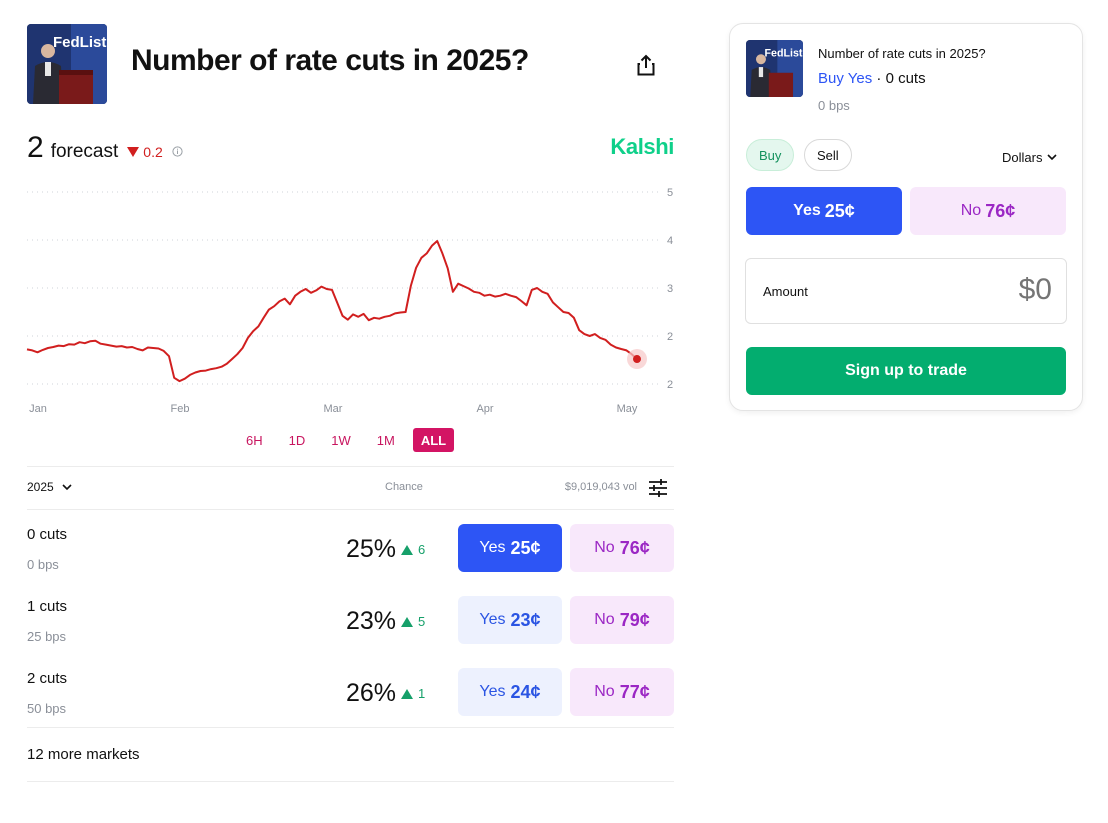  Describe the element at coordinates (370, 693) in the screenshot. I see `market-chance: 26%` at that location.